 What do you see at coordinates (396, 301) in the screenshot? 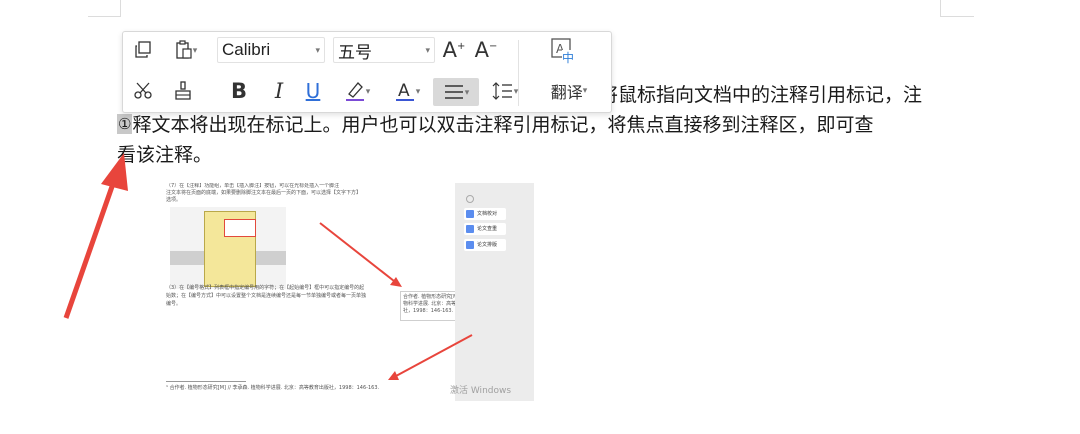
I see `shot-red-arrows` at bounding box center [396, 301].